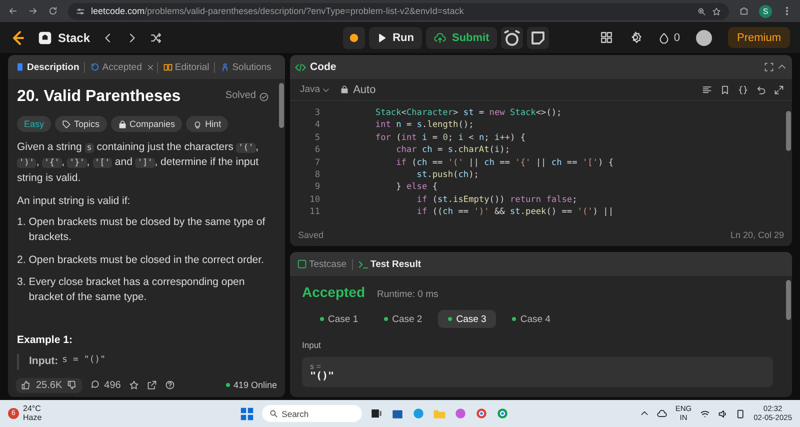 This screenshot has height=427, width=800. I want to click on tag-chip: Hint, so click(207, 124).